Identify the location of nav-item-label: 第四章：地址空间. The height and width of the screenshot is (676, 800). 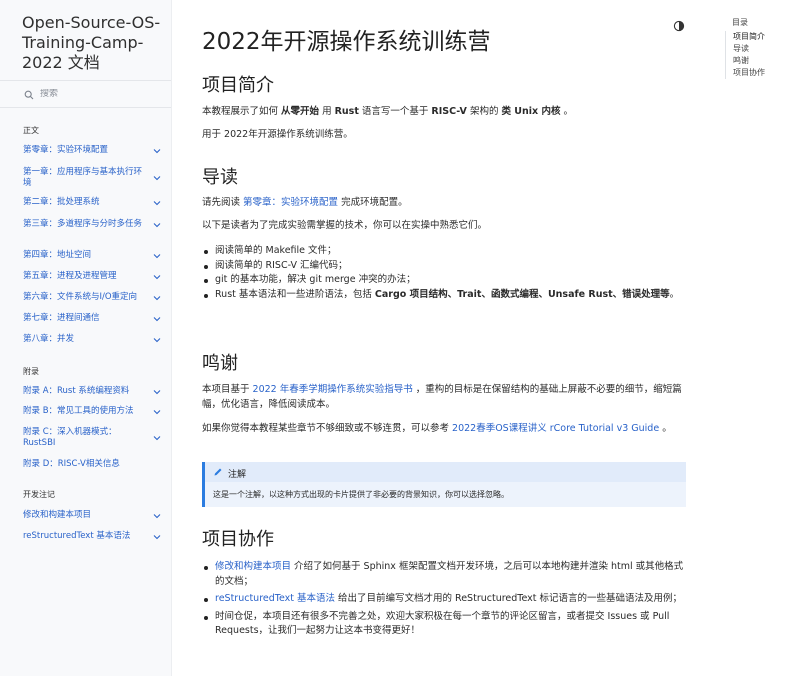
(57, 255).